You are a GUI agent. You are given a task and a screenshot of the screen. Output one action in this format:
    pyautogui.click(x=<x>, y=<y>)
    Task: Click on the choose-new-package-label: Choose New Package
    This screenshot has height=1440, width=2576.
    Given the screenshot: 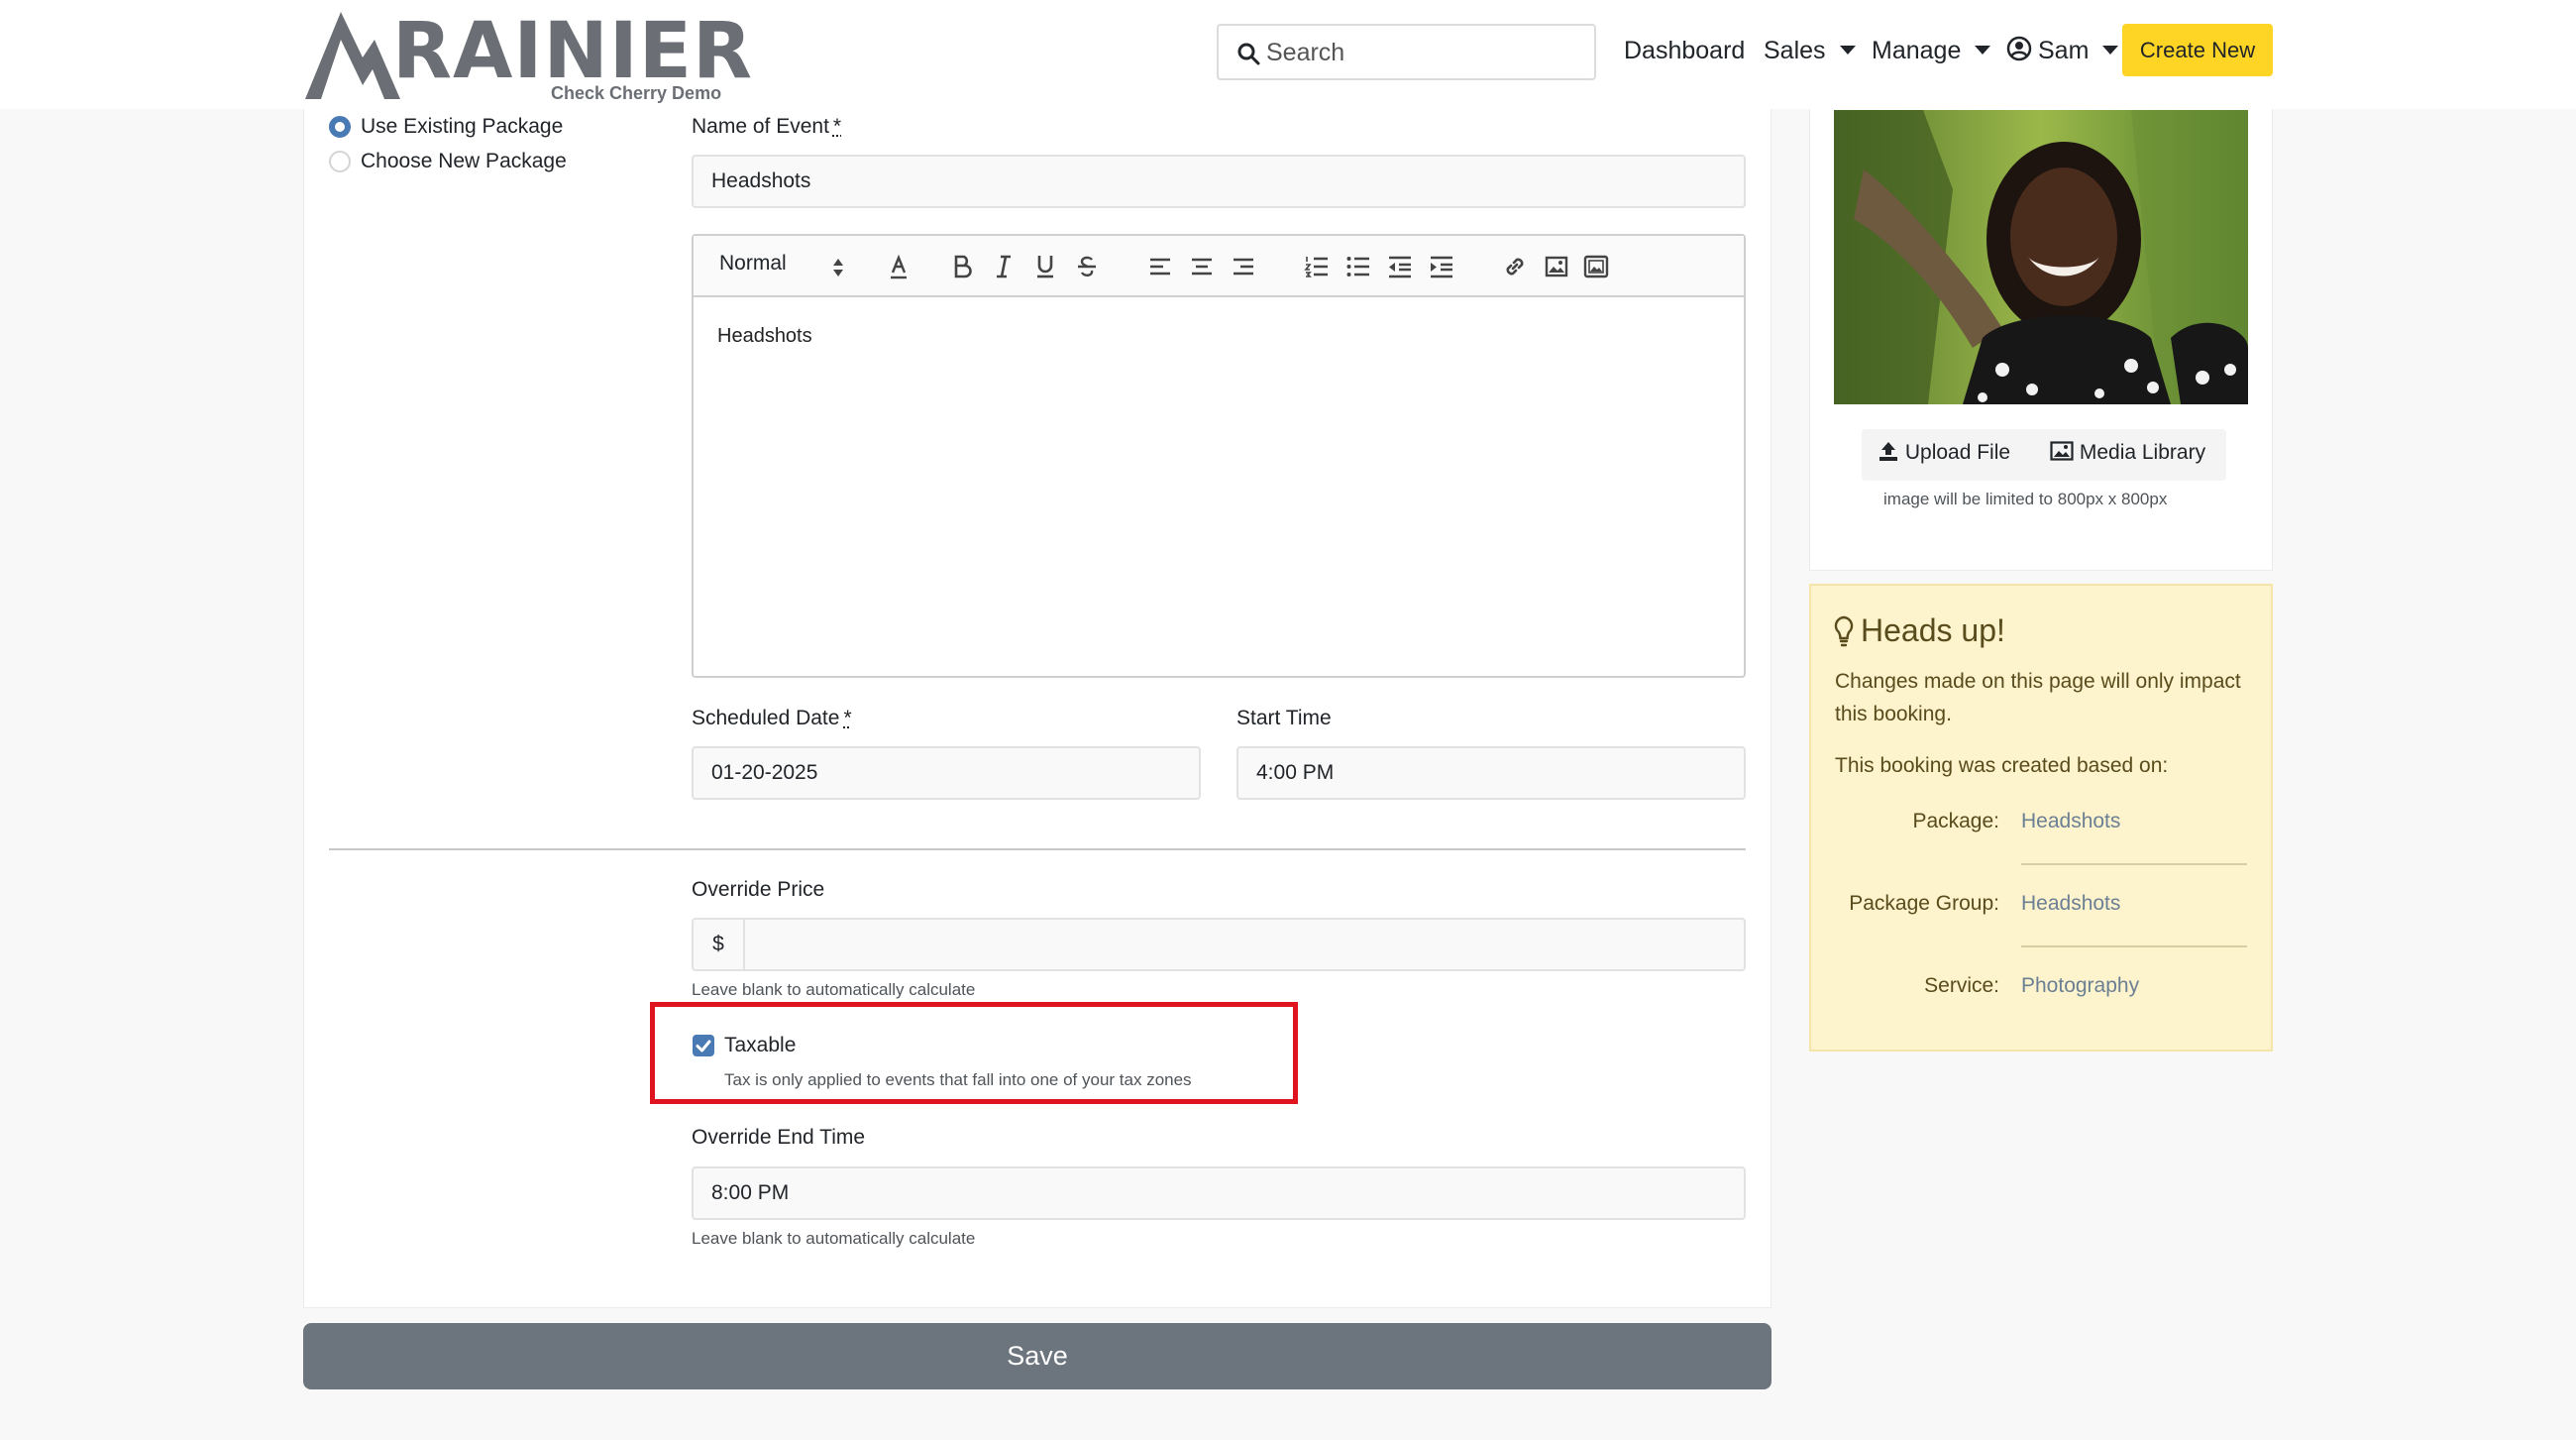 What is the action you would take?
    pyautogui.click(x=464, y=162)
    